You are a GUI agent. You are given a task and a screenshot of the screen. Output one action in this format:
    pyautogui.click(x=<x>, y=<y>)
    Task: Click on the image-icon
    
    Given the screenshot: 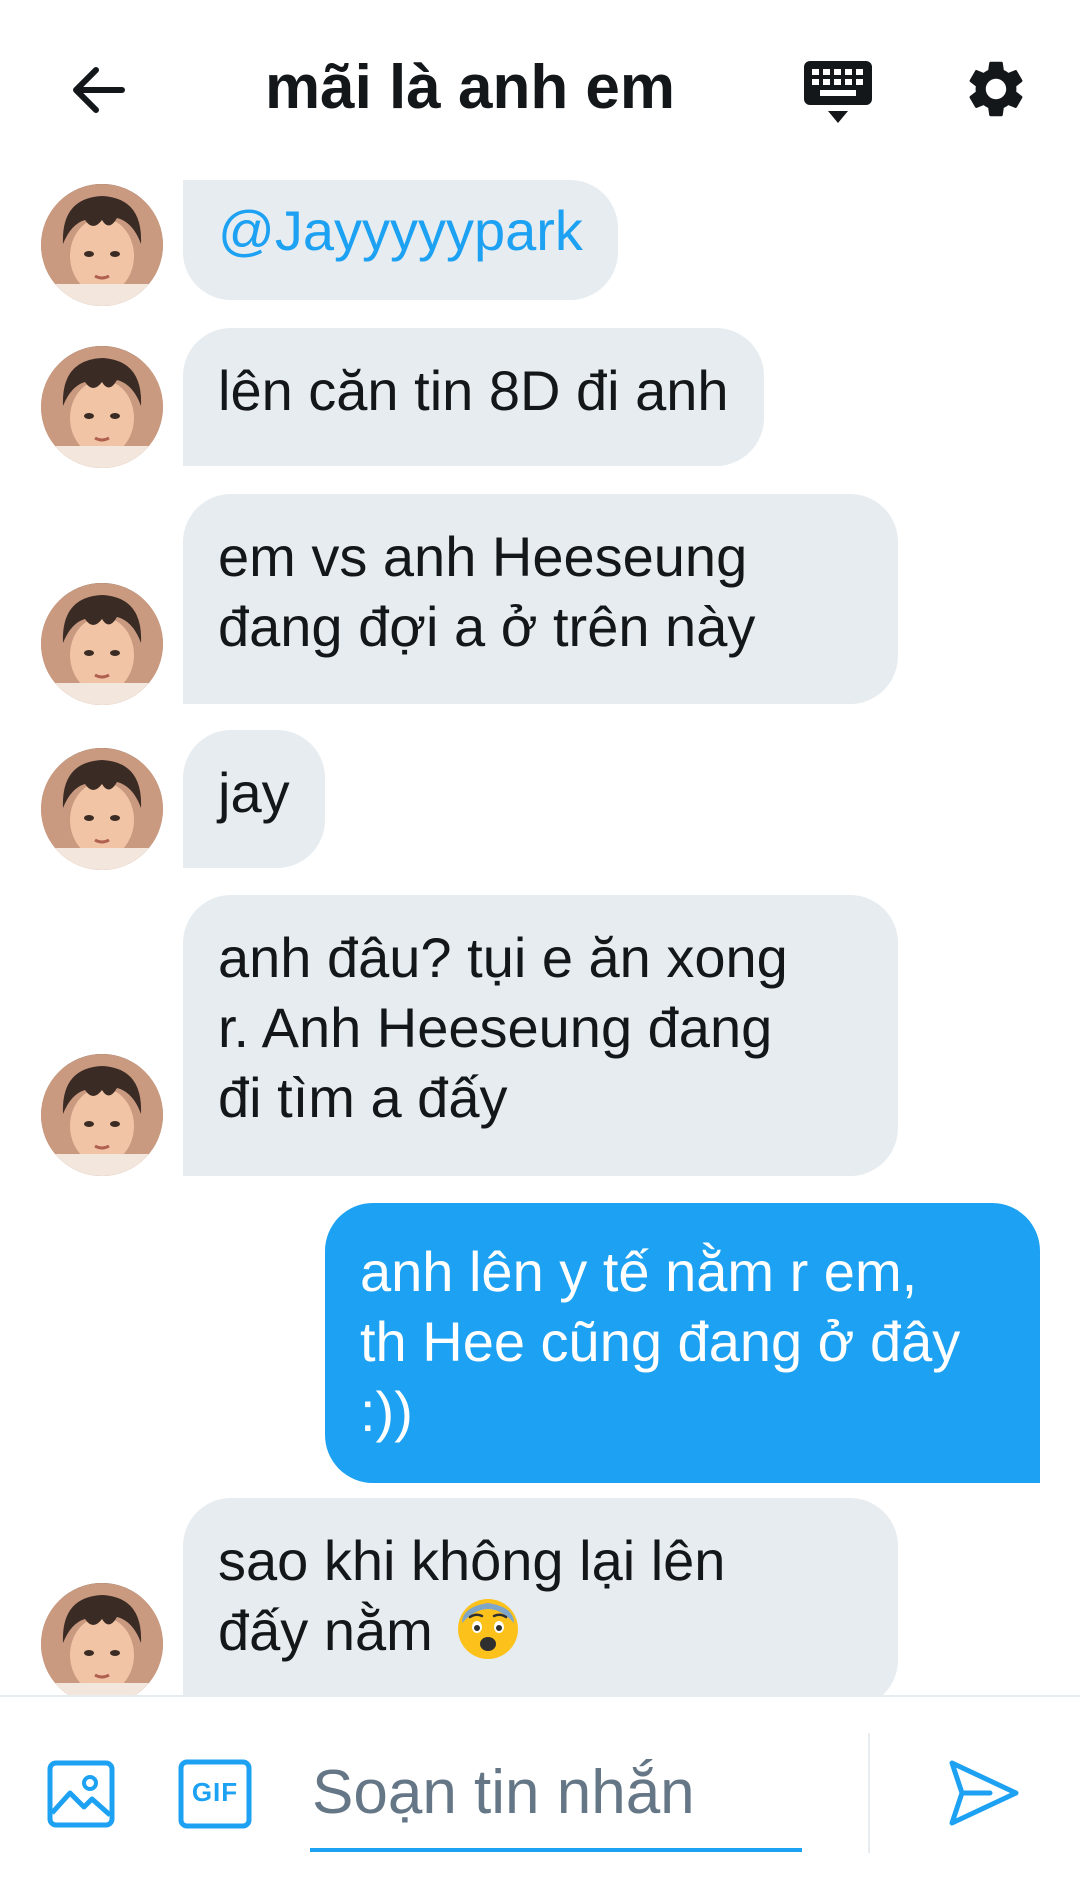 What is the action you would take?
    pyautogui.click(x=81, y=1794)
    